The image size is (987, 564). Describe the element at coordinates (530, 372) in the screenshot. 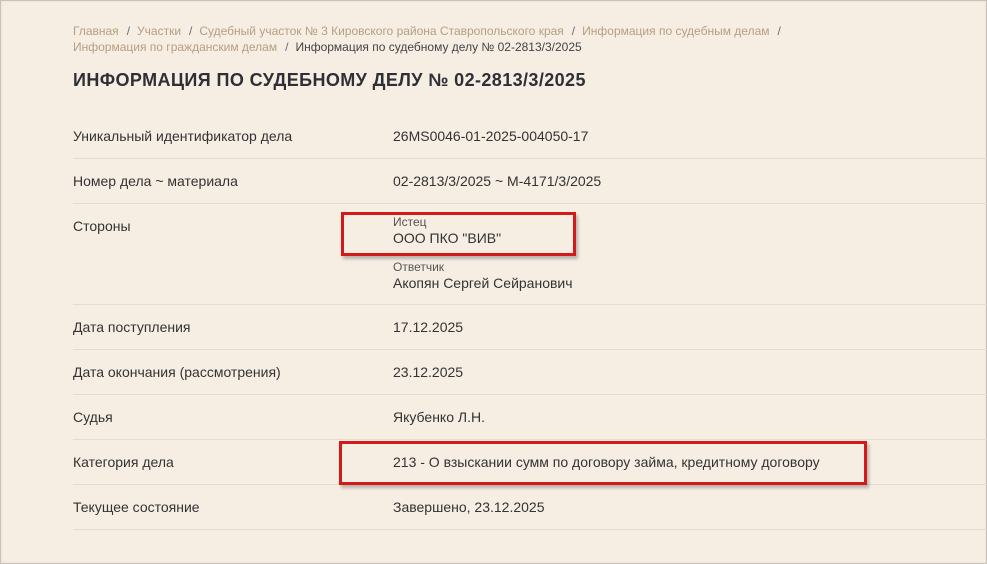

I see `row-finished-date: Дата окончания (рассмотрения) 23.12.2025` at that location.